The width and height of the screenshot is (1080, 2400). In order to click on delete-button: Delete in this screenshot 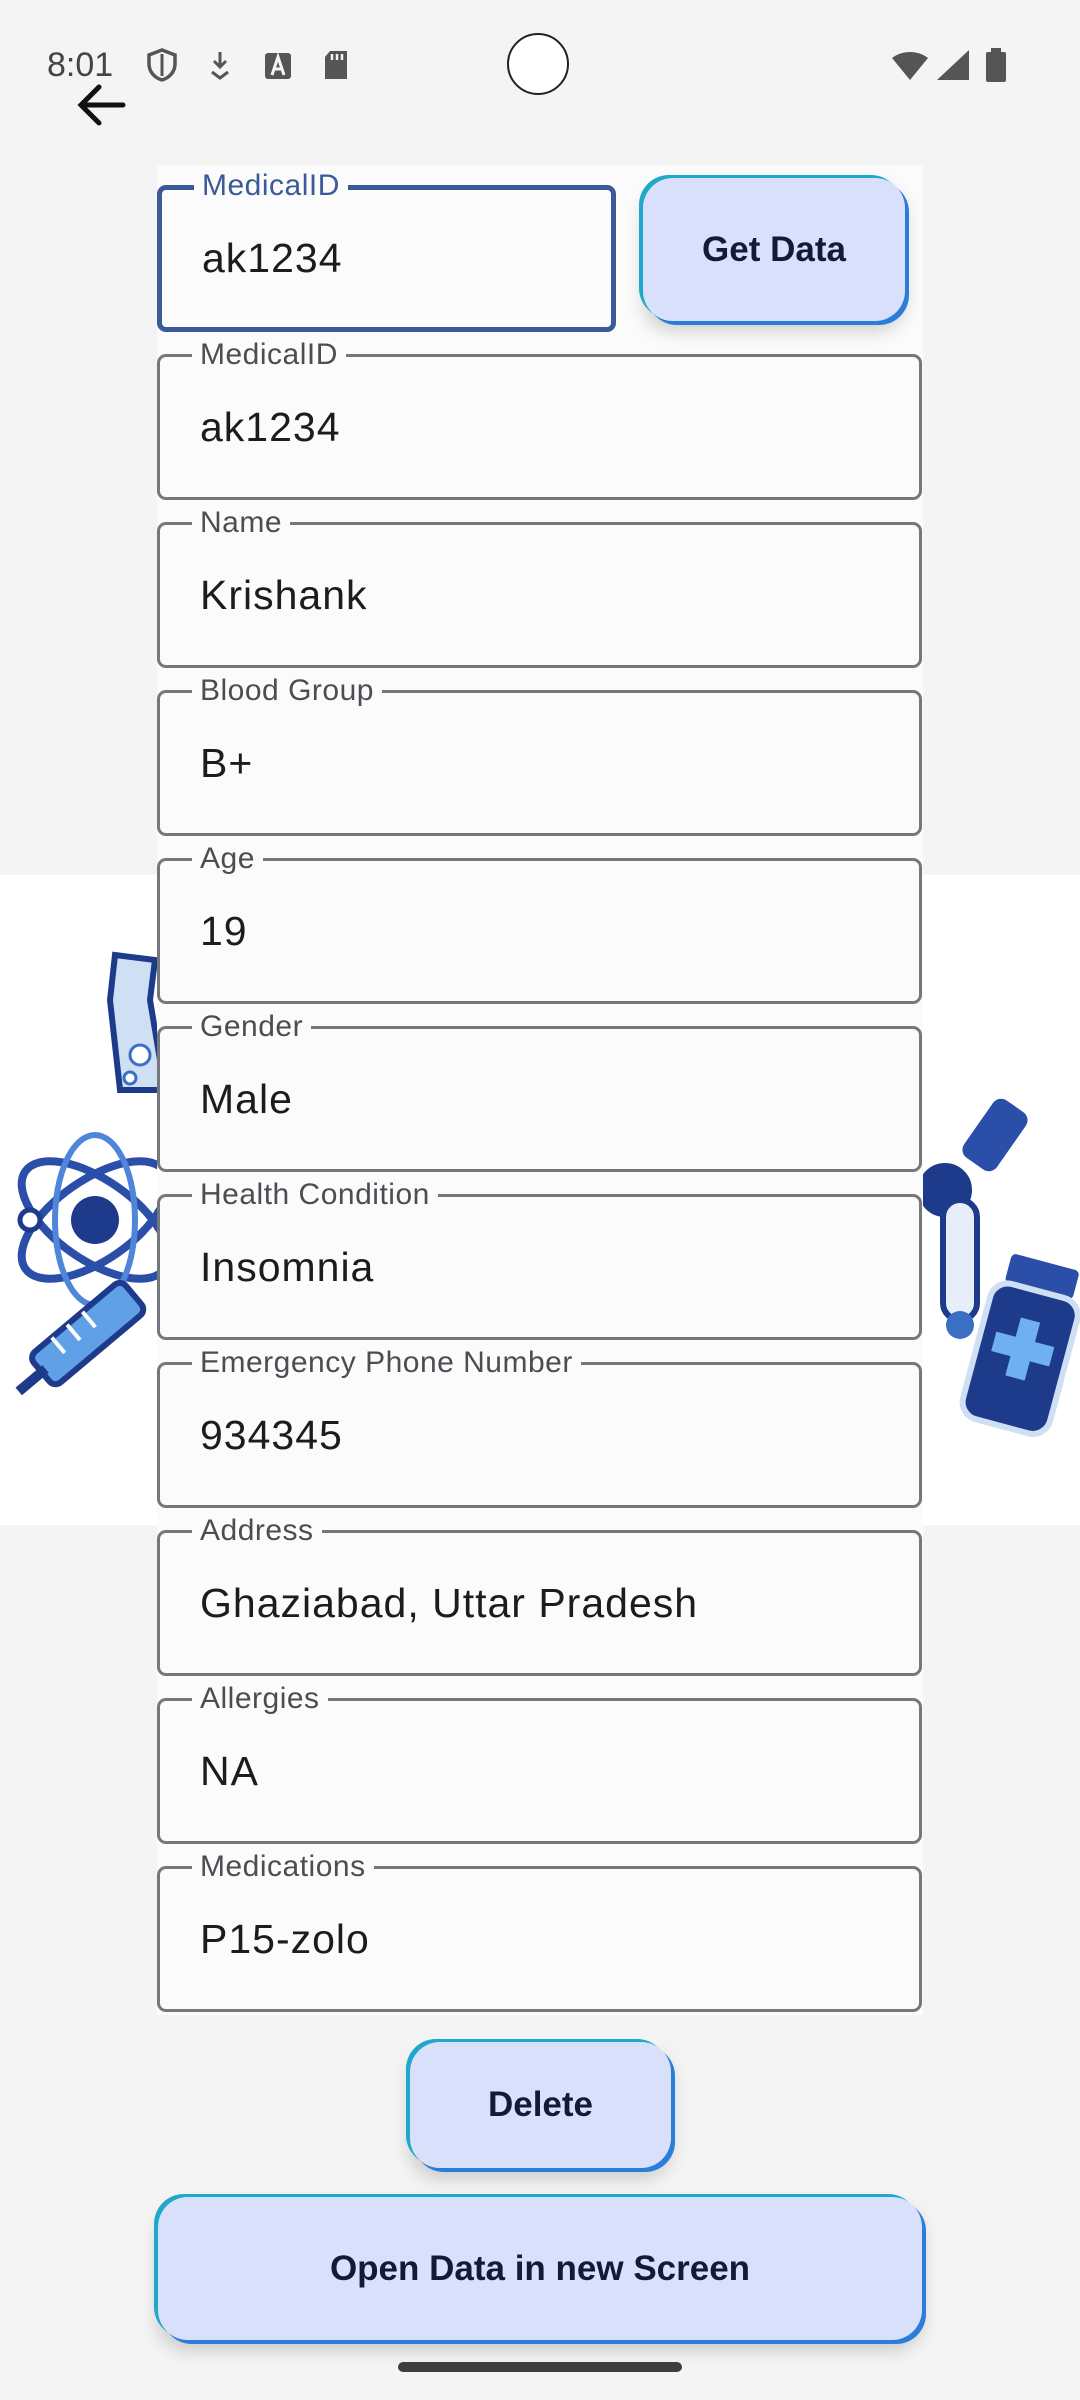, I will do `click(540, 2105)`.